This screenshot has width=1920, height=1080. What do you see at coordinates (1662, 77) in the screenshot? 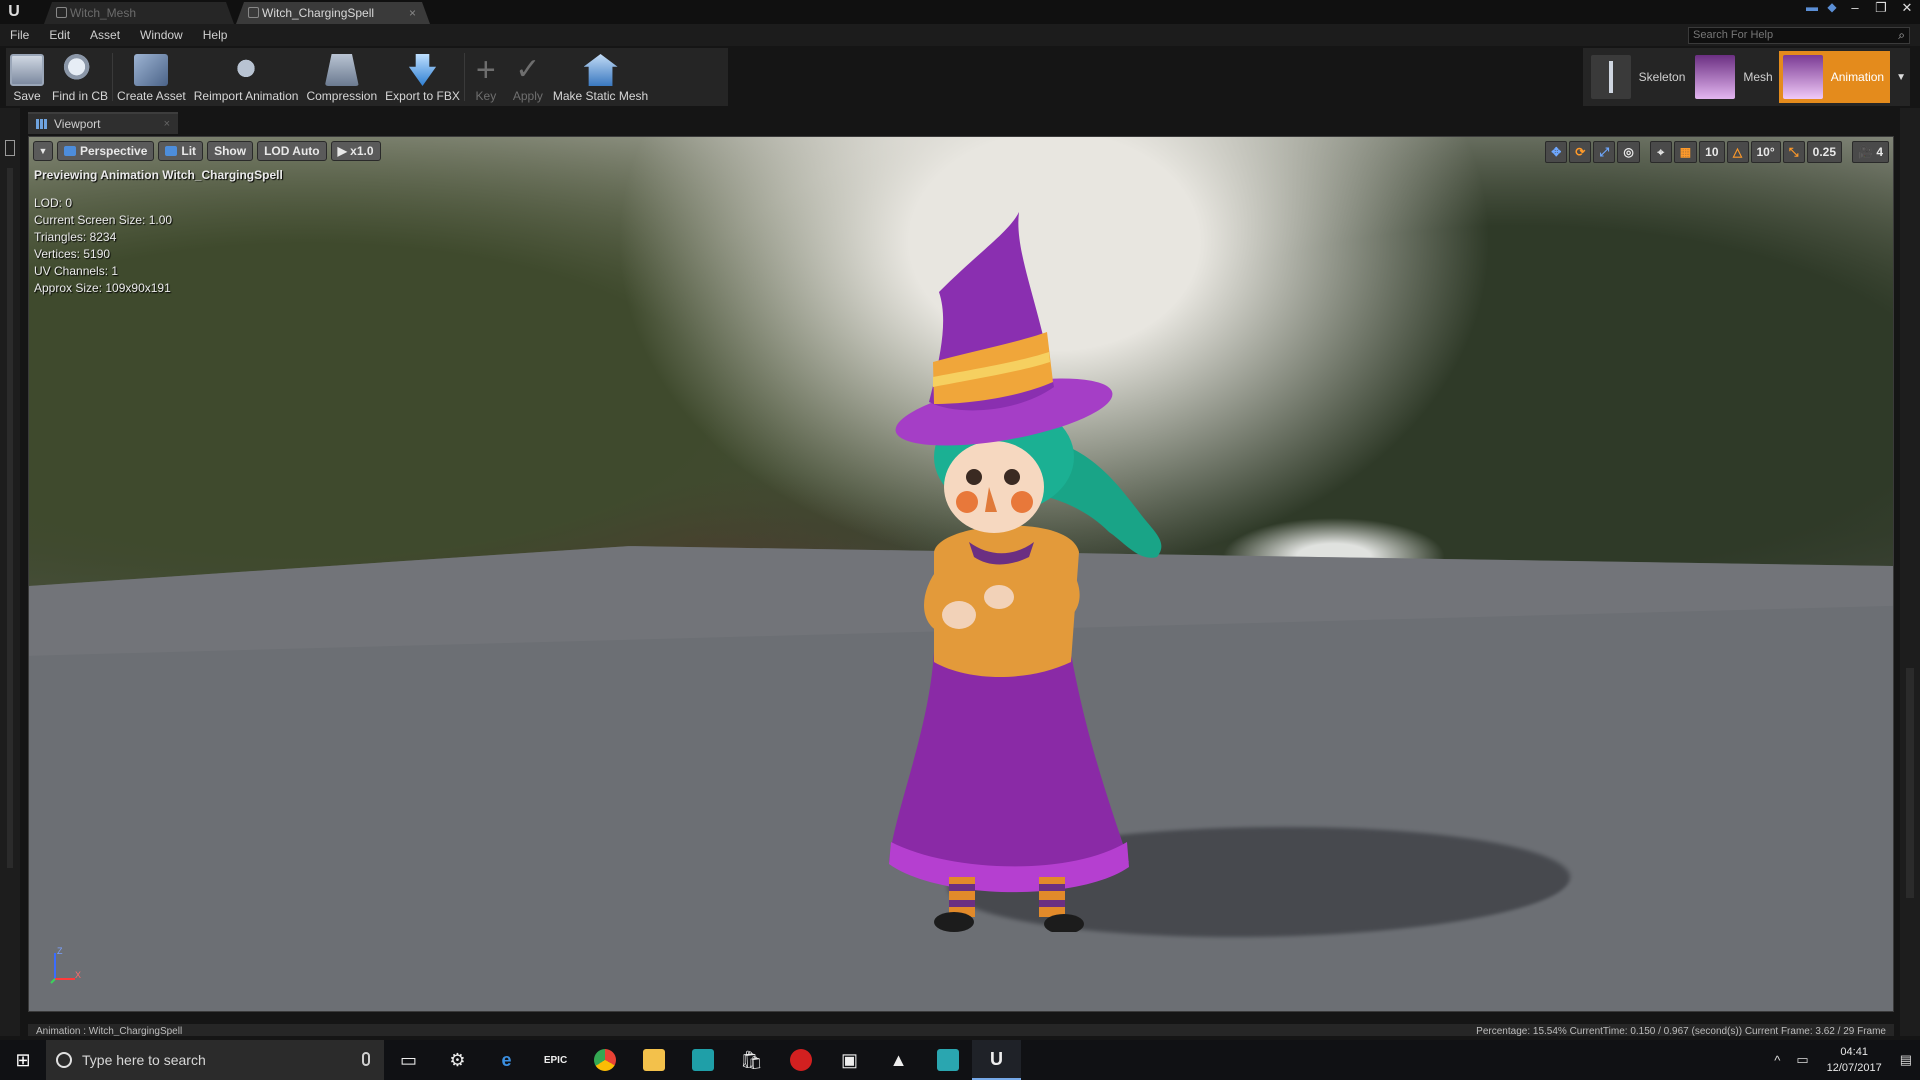
I see `skeleton-label: Skeleton` at bounding box center [1662, 77].